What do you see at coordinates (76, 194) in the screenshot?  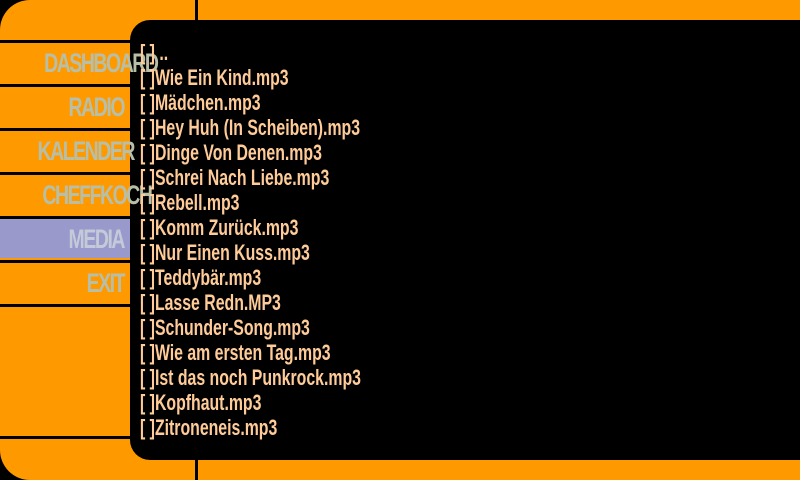 I see `menu-item-cheffkoch: CHEFFKOCH` at bounding box center [76, 194].